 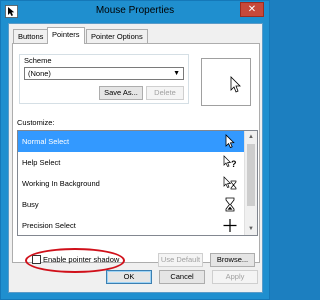 I want to click on list-item-label: Working In Background, so click(x=61, y=183).